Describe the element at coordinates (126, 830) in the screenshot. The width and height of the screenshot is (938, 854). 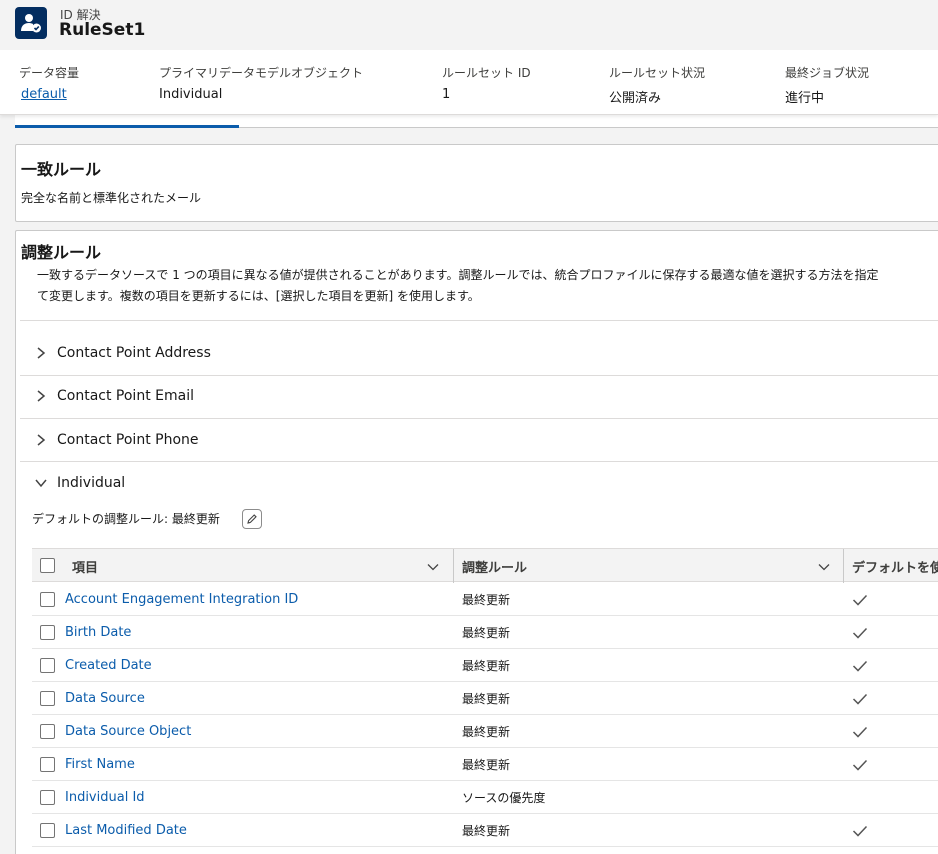
I see `field-link: Last Modified Date` at that location.